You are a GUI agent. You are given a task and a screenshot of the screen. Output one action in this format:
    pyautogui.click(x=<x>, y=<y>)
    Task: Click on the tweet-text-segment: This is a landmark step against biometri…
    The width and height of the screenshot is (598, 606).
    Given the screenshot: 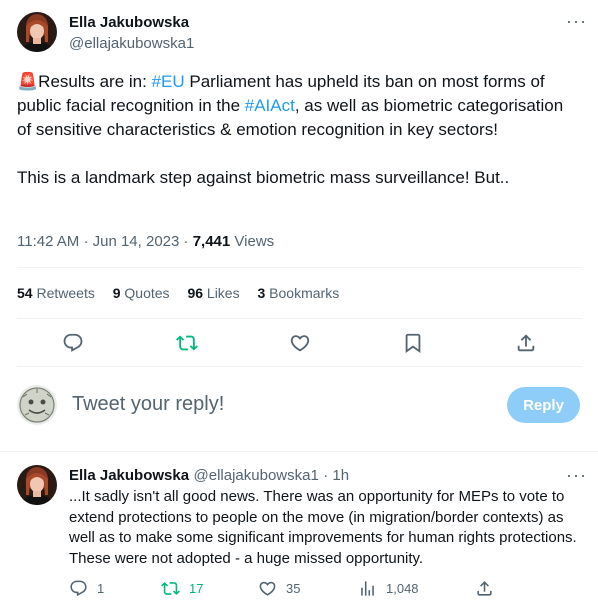 What is the action you would take?
    pyautogui.click(x=263, y=177)
    